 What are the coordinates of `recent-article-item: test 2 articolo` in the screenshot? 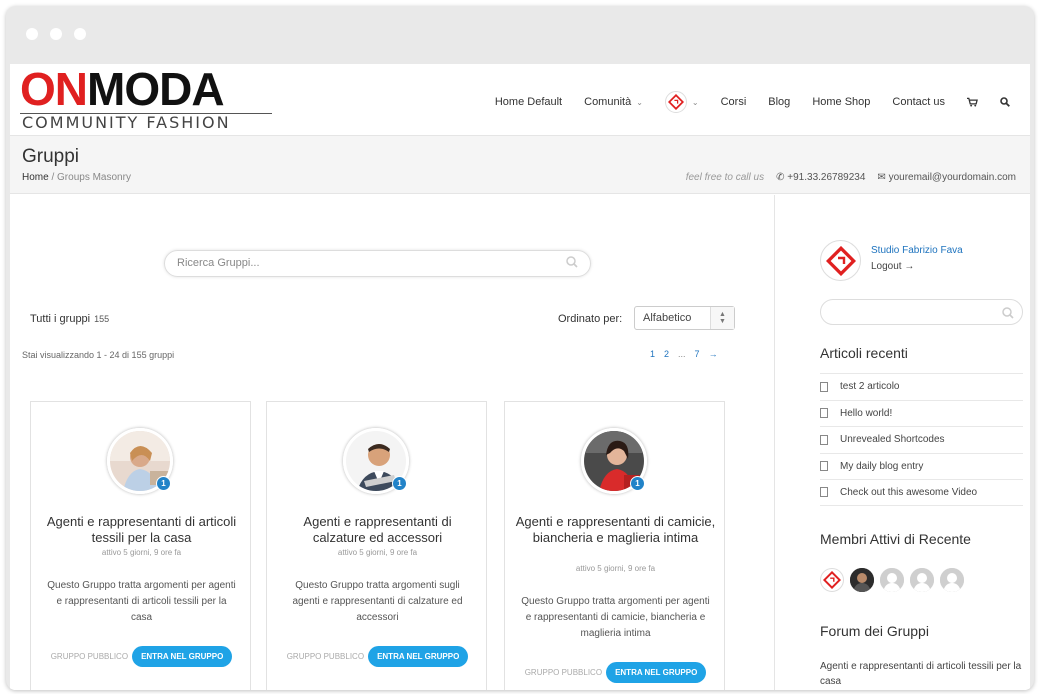 It's located at (921, 386).